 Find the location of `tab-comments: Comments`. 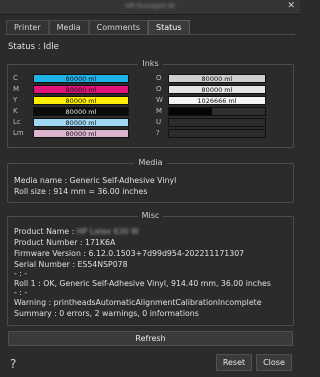

tab-comments: Comments is located at coordinates (118, 27).